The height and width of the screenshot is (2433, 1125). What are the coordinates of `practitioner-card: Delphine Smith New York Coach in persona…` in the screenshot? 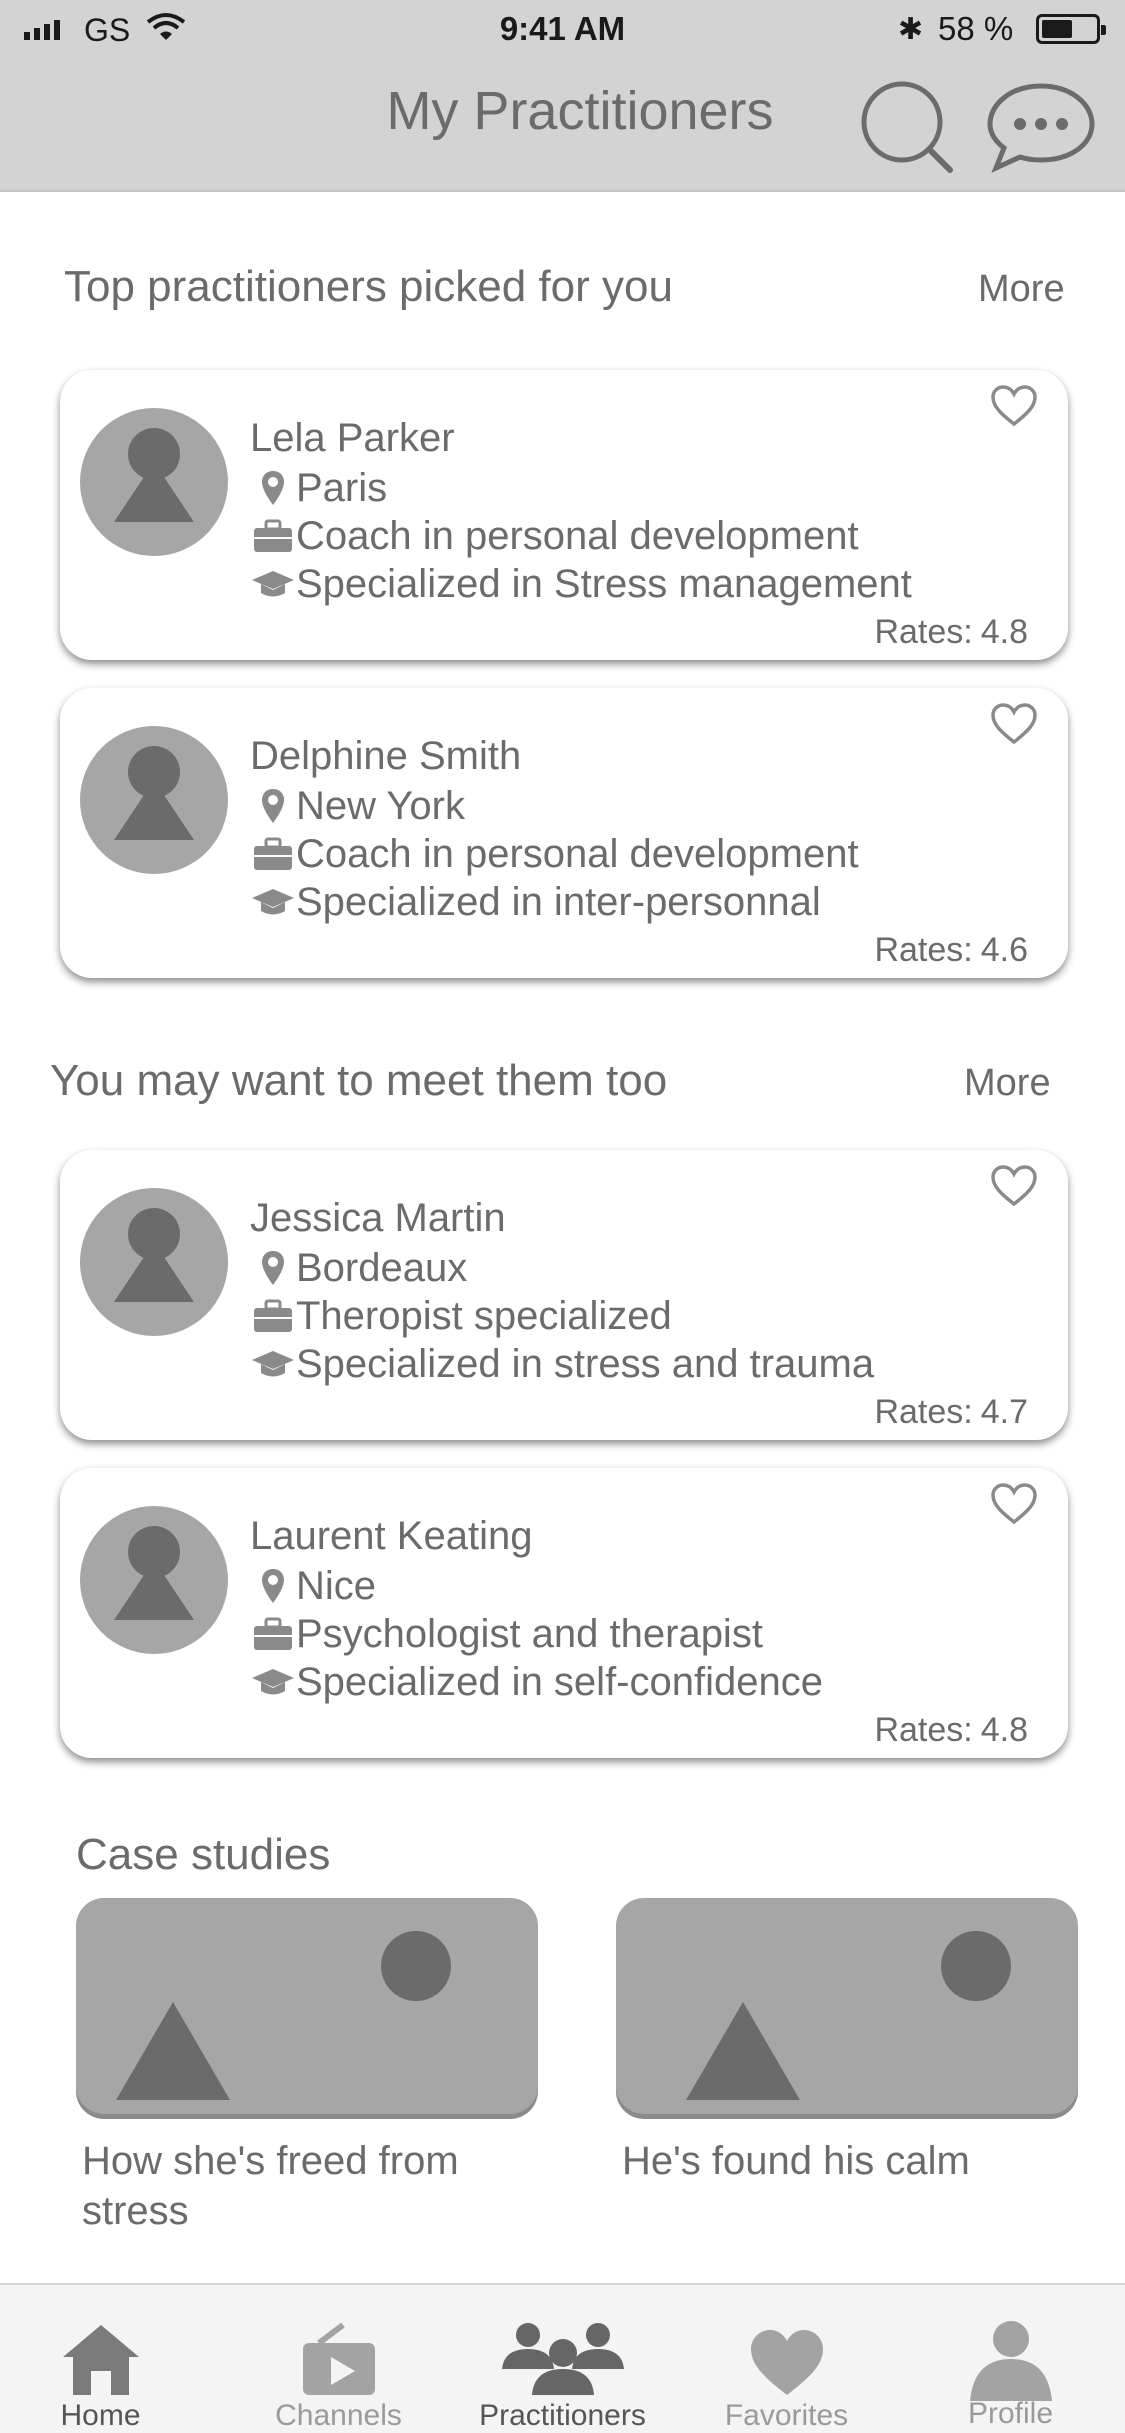 It's located at (564, 833).